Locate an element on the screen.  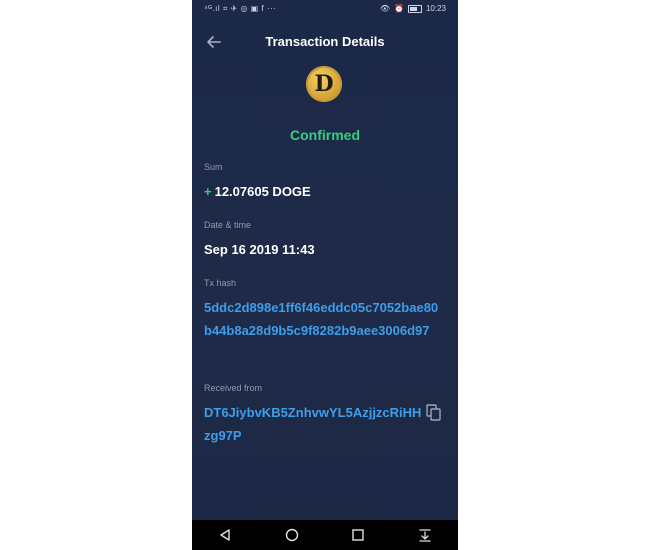
status-bar: ⁴ᴳ.ıl ⌗ ✈ ◎ ▣ f ··· 👁 ⏰ 10:23 is located at coordinates (325, 10).